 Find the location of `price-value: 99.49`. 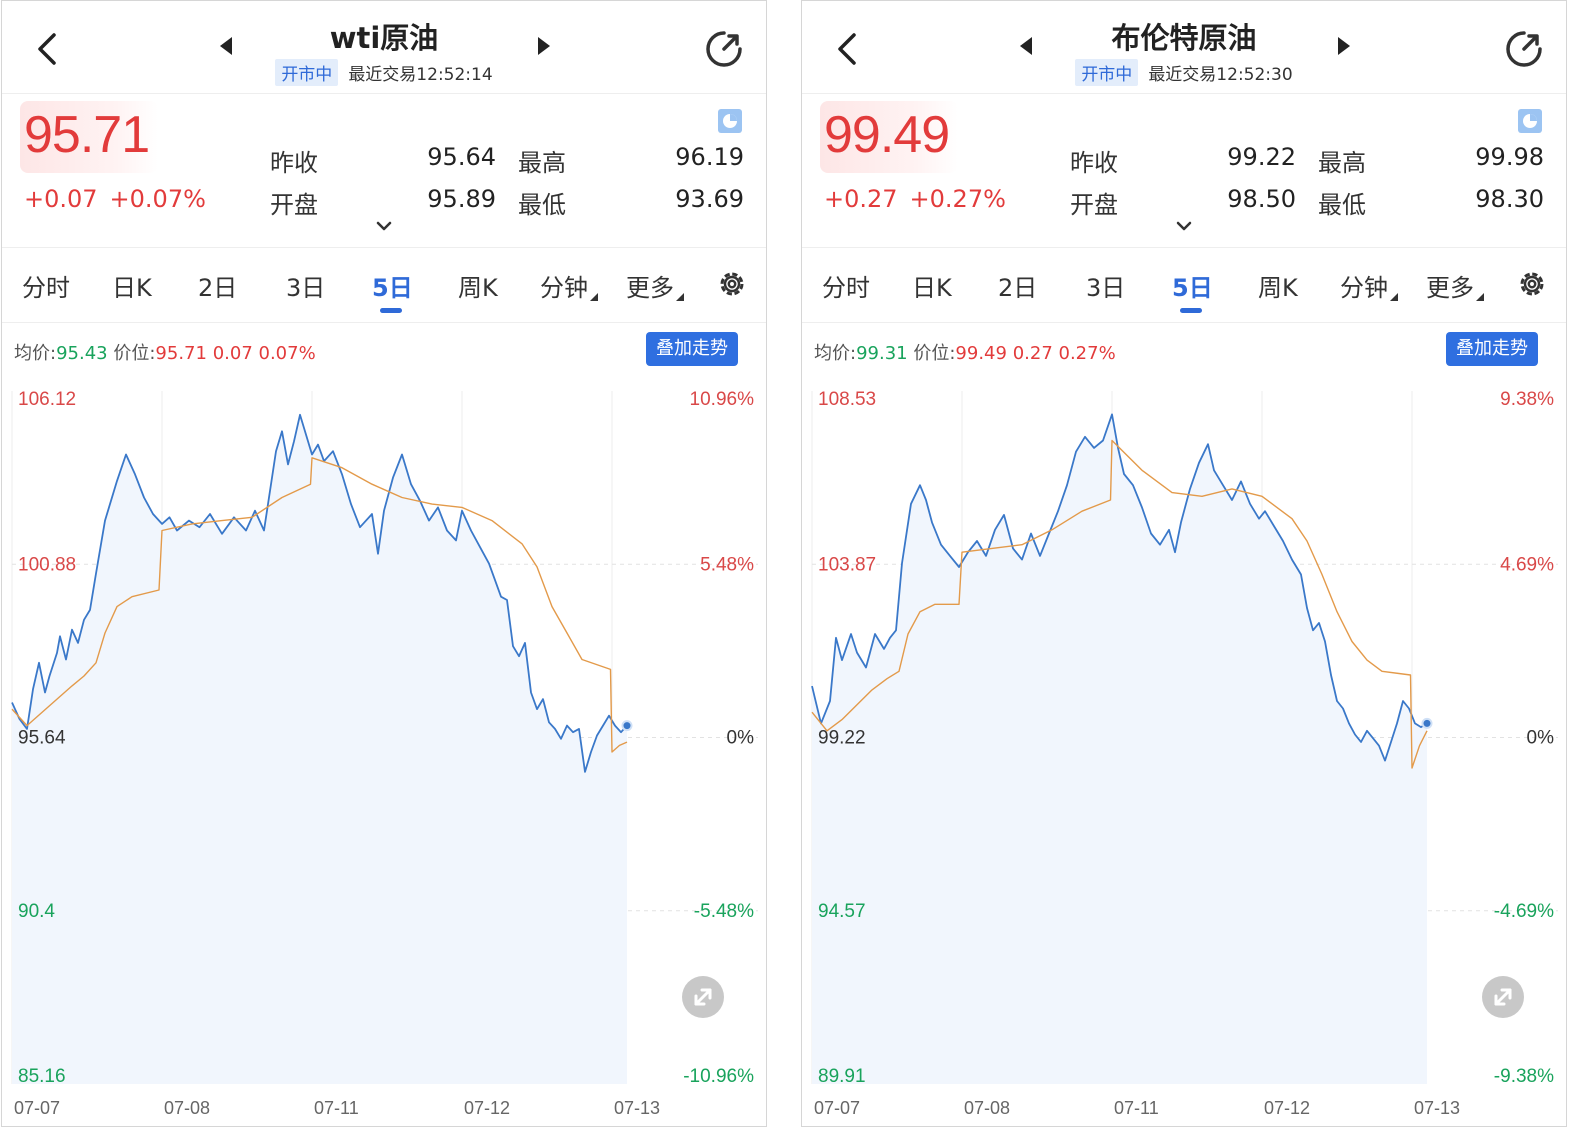

price-value: 99.49 is located at coordinates (981, 353).